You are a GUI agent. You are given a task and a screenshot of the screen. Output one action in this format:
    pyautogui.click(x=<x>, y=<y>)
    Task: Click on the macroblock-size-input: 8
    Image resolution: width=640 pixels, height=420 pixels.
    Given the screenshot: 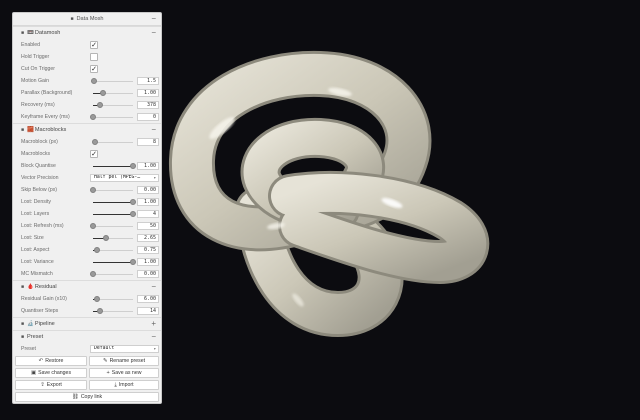 What is the action you would take?
    pyautogui.click(x=148, y=142)
    